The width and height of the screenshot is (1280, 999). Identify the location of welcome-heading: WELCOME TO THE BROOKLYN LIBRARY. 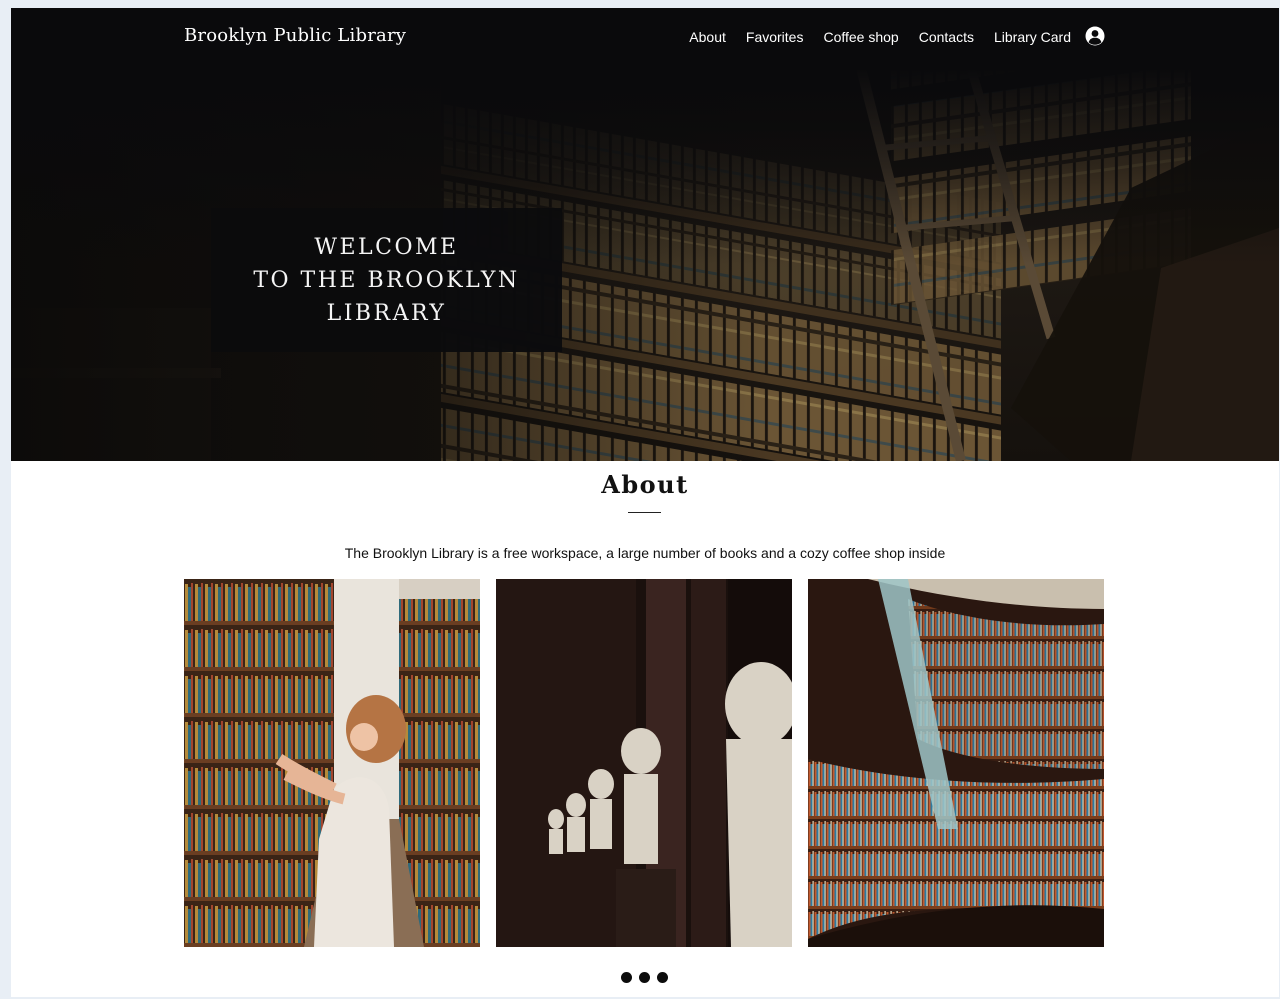
(386, 280).